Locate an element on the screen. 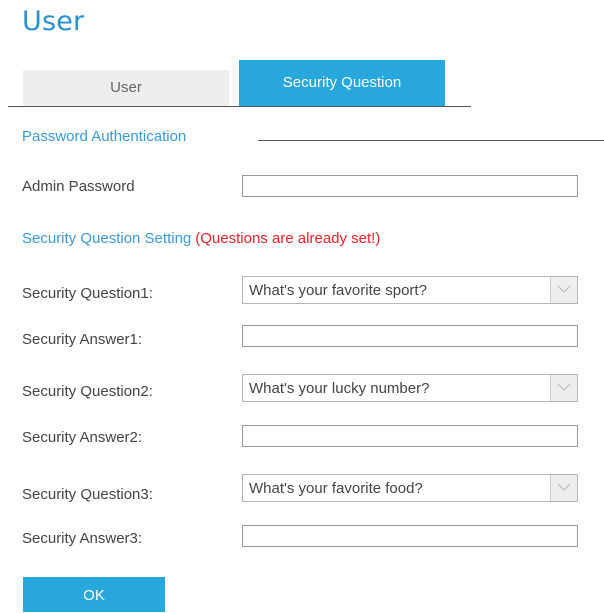 The height and width of the screenshot is (613, 604). security-answer2-label: Security Answer2: is located at coordinates (82, 437).